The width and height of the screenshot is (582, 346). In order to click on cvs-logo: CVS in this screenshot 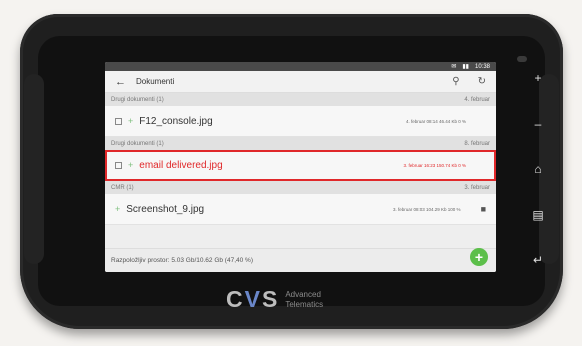, I will do `click(253, 299)`.